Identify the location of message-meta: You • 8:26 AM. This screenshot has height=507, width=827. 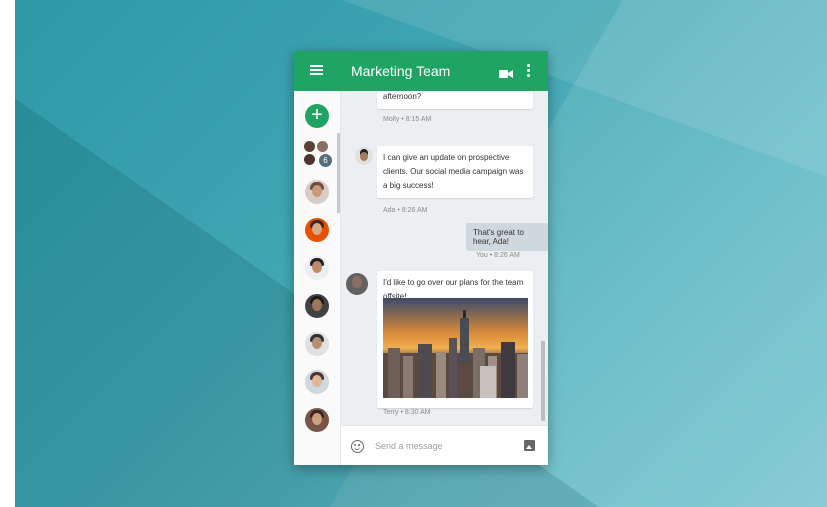
(498, 255).